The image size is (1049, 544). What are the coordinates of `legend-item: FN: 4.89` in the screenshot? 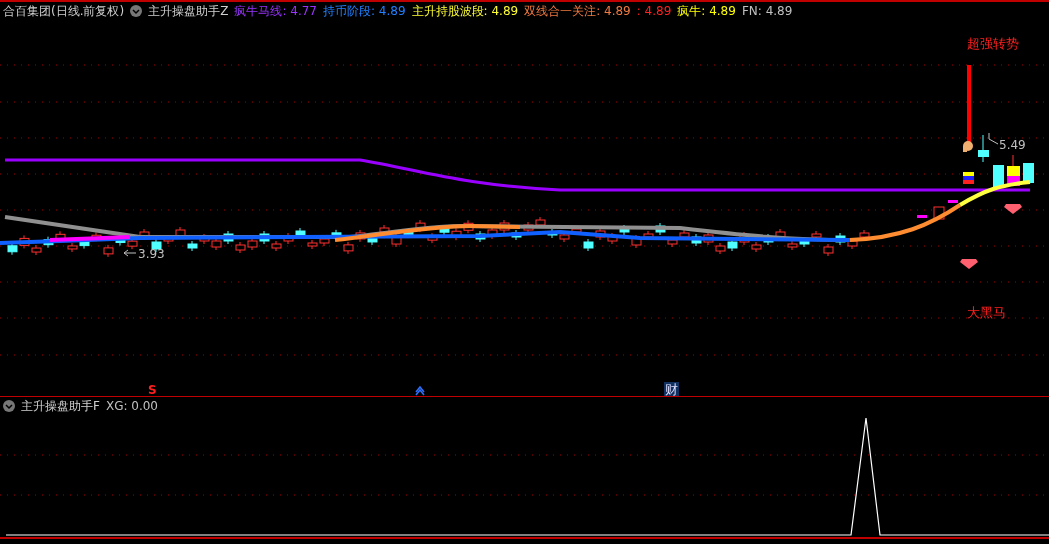 It's located at (767, 11).